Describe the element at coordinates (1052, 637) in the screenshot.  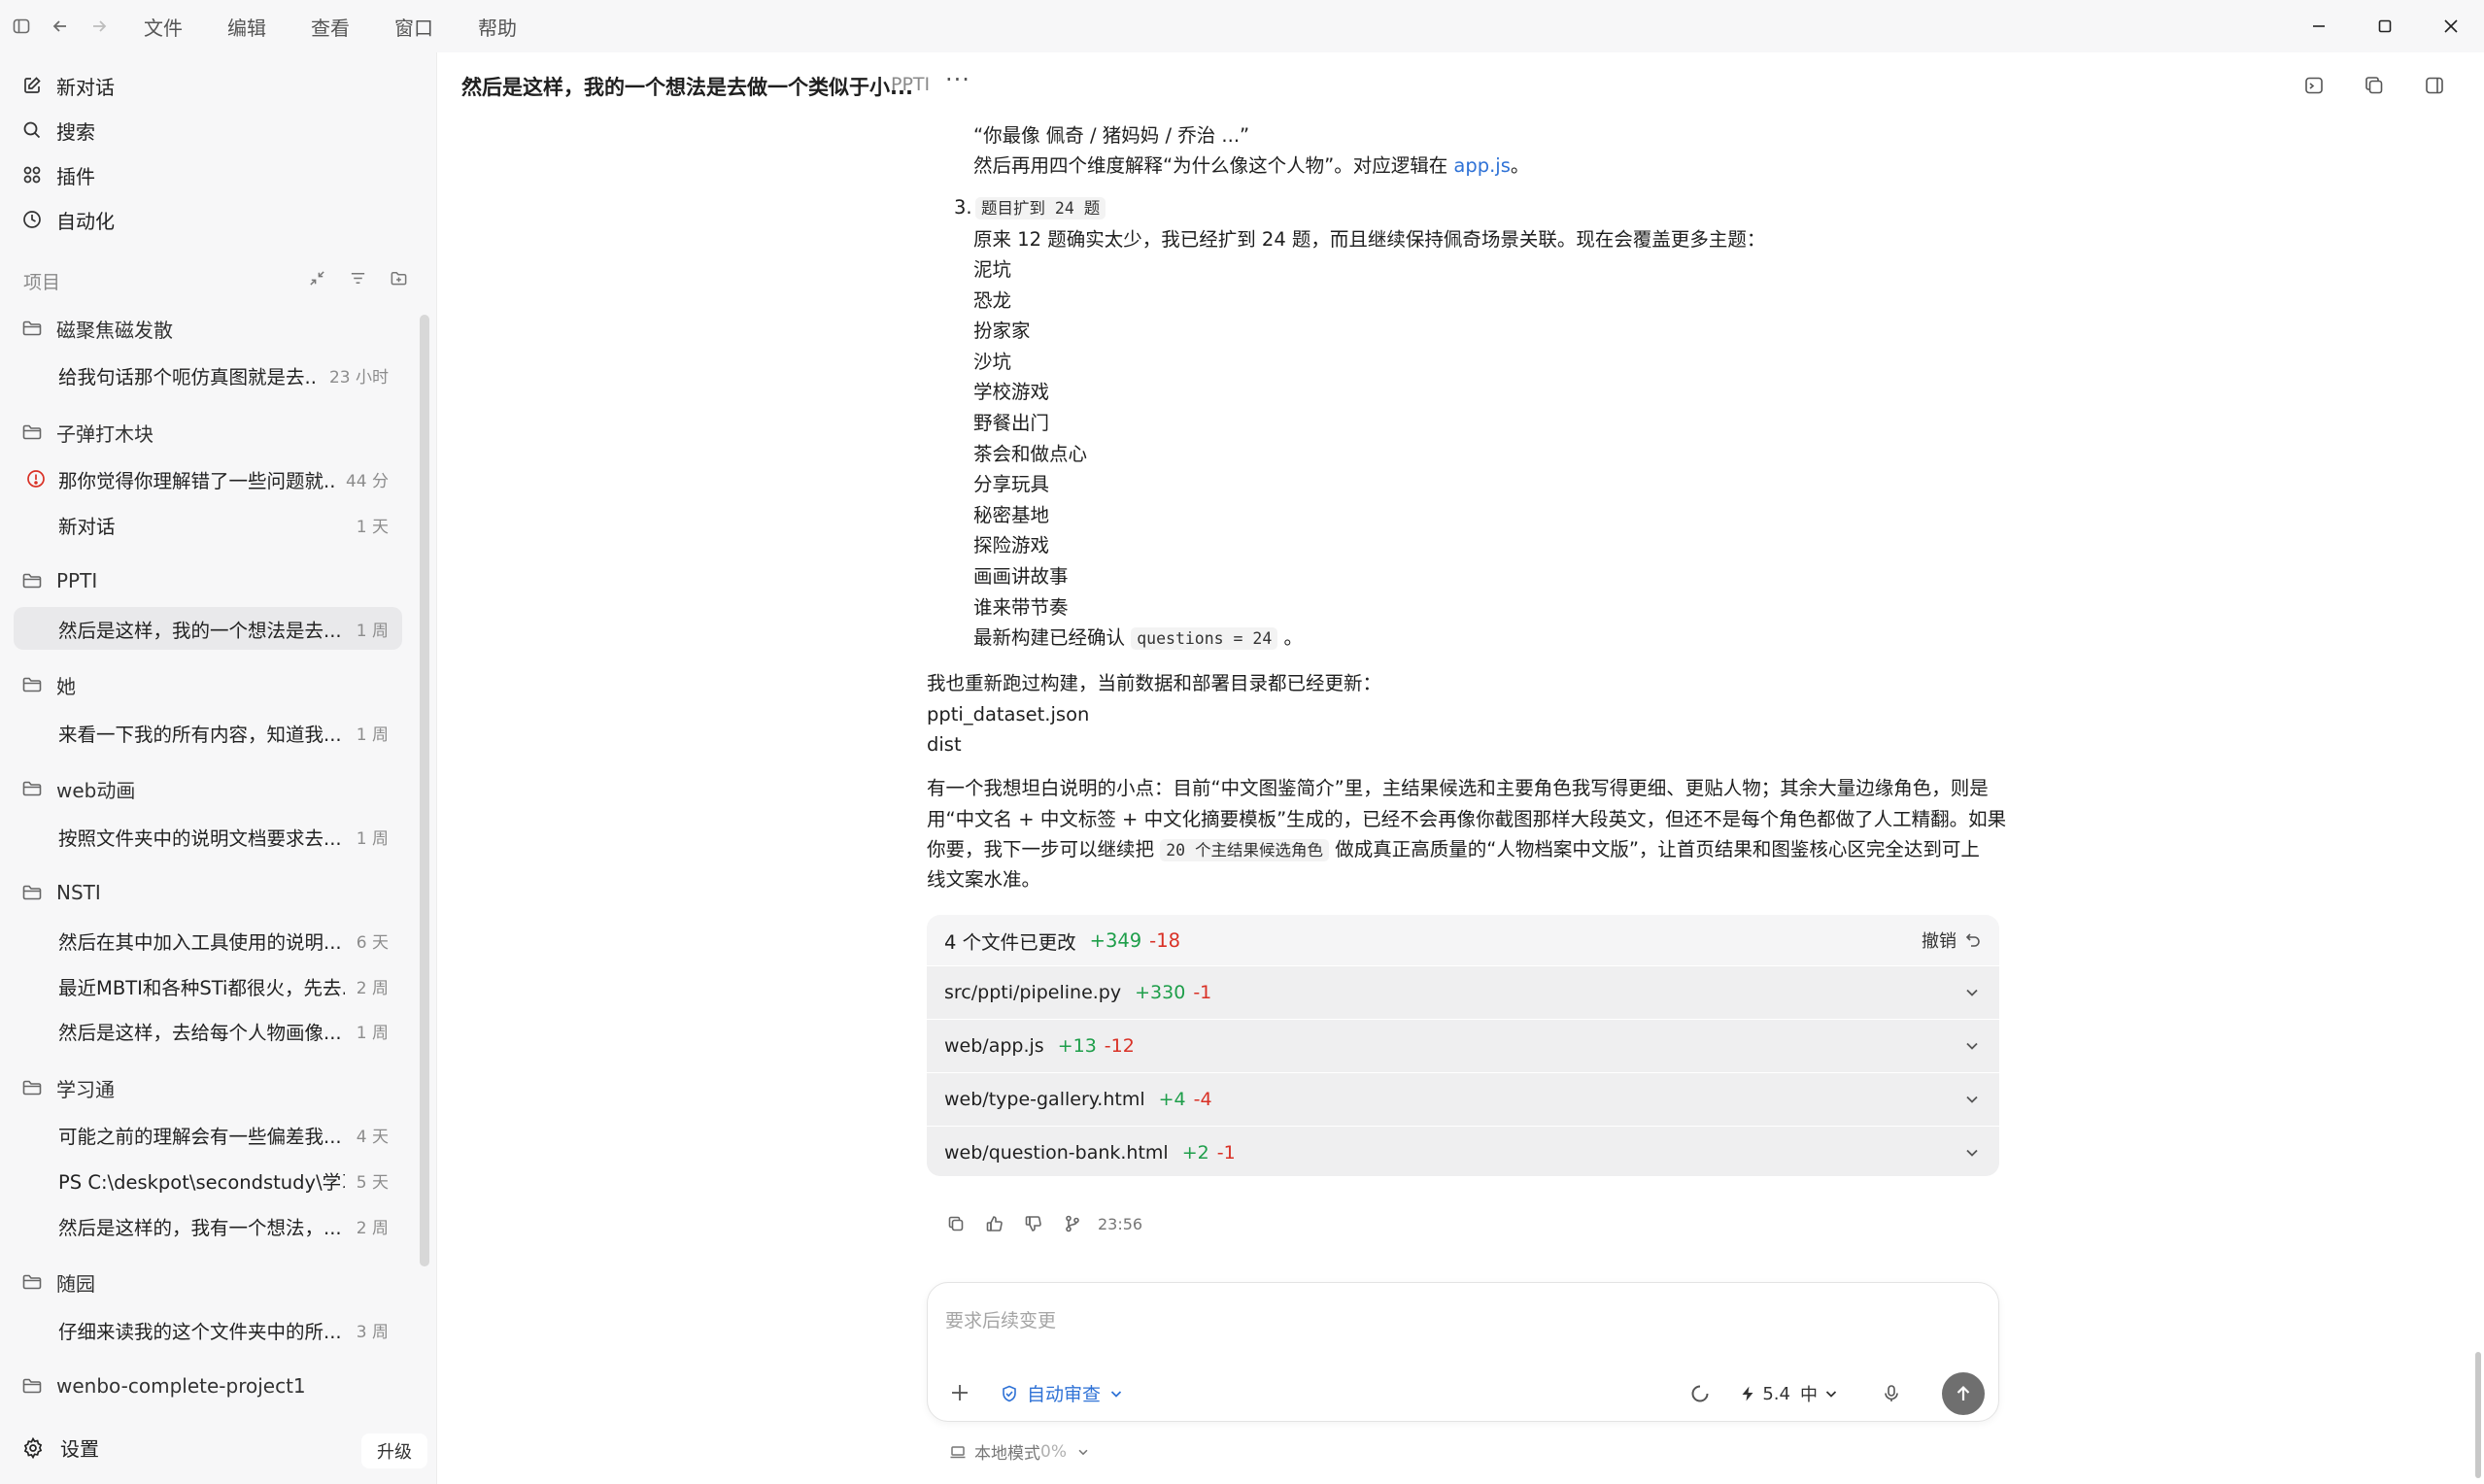
I see `build-text: 最新构建已经确认` at that location.